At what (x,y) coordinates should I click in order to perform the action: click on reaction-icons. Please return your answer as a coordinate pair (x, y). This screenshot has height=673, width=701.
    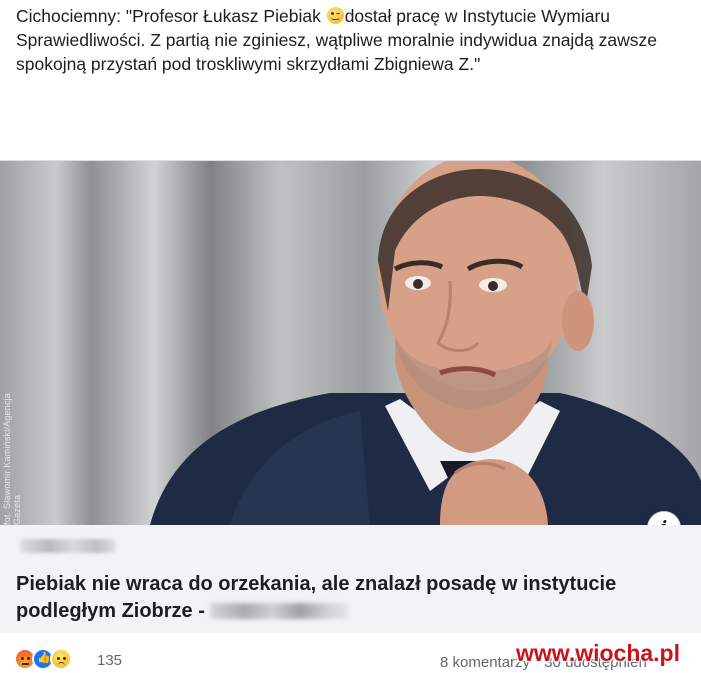
    Looking at the image, I should click on (54, 659).